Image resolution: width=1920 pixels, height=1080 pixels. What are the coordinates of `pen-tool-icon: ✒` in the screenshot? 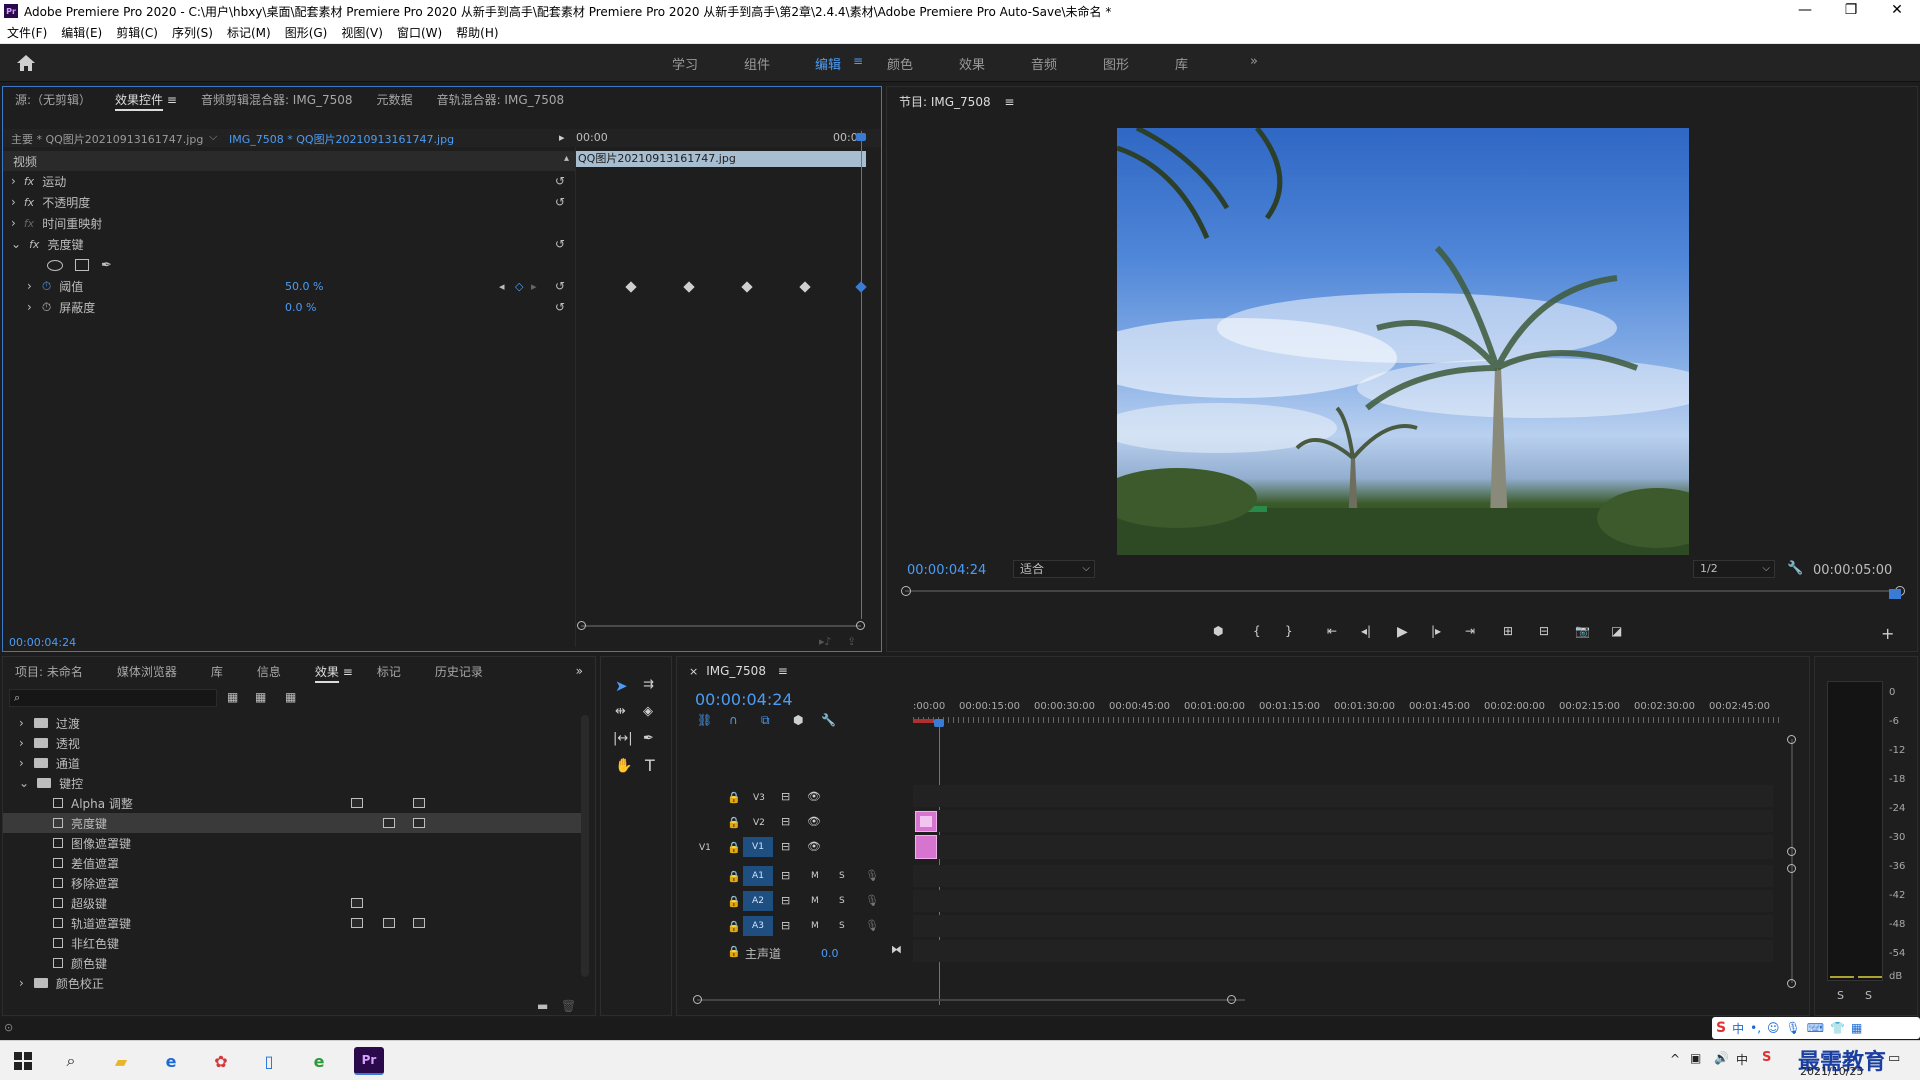 It's located at (648, 738).